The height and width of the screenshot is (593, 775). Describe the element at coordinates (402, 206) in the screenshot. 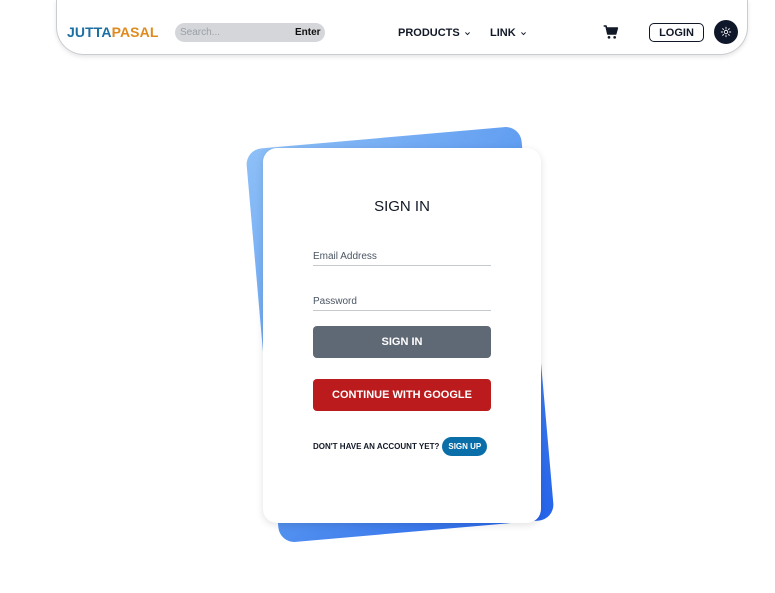

I see `signin-title: SIGN IN` at that location.